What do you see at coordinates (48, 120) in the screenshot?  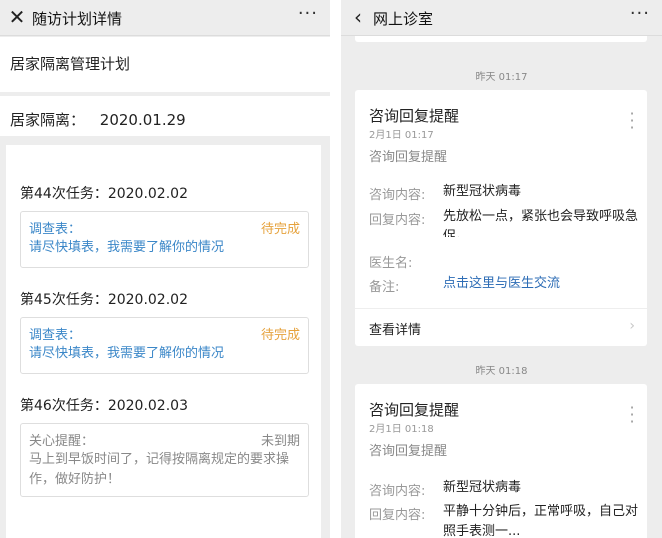 I see `isolation-label: 居家隔离：` at bounding box center [48, 120].